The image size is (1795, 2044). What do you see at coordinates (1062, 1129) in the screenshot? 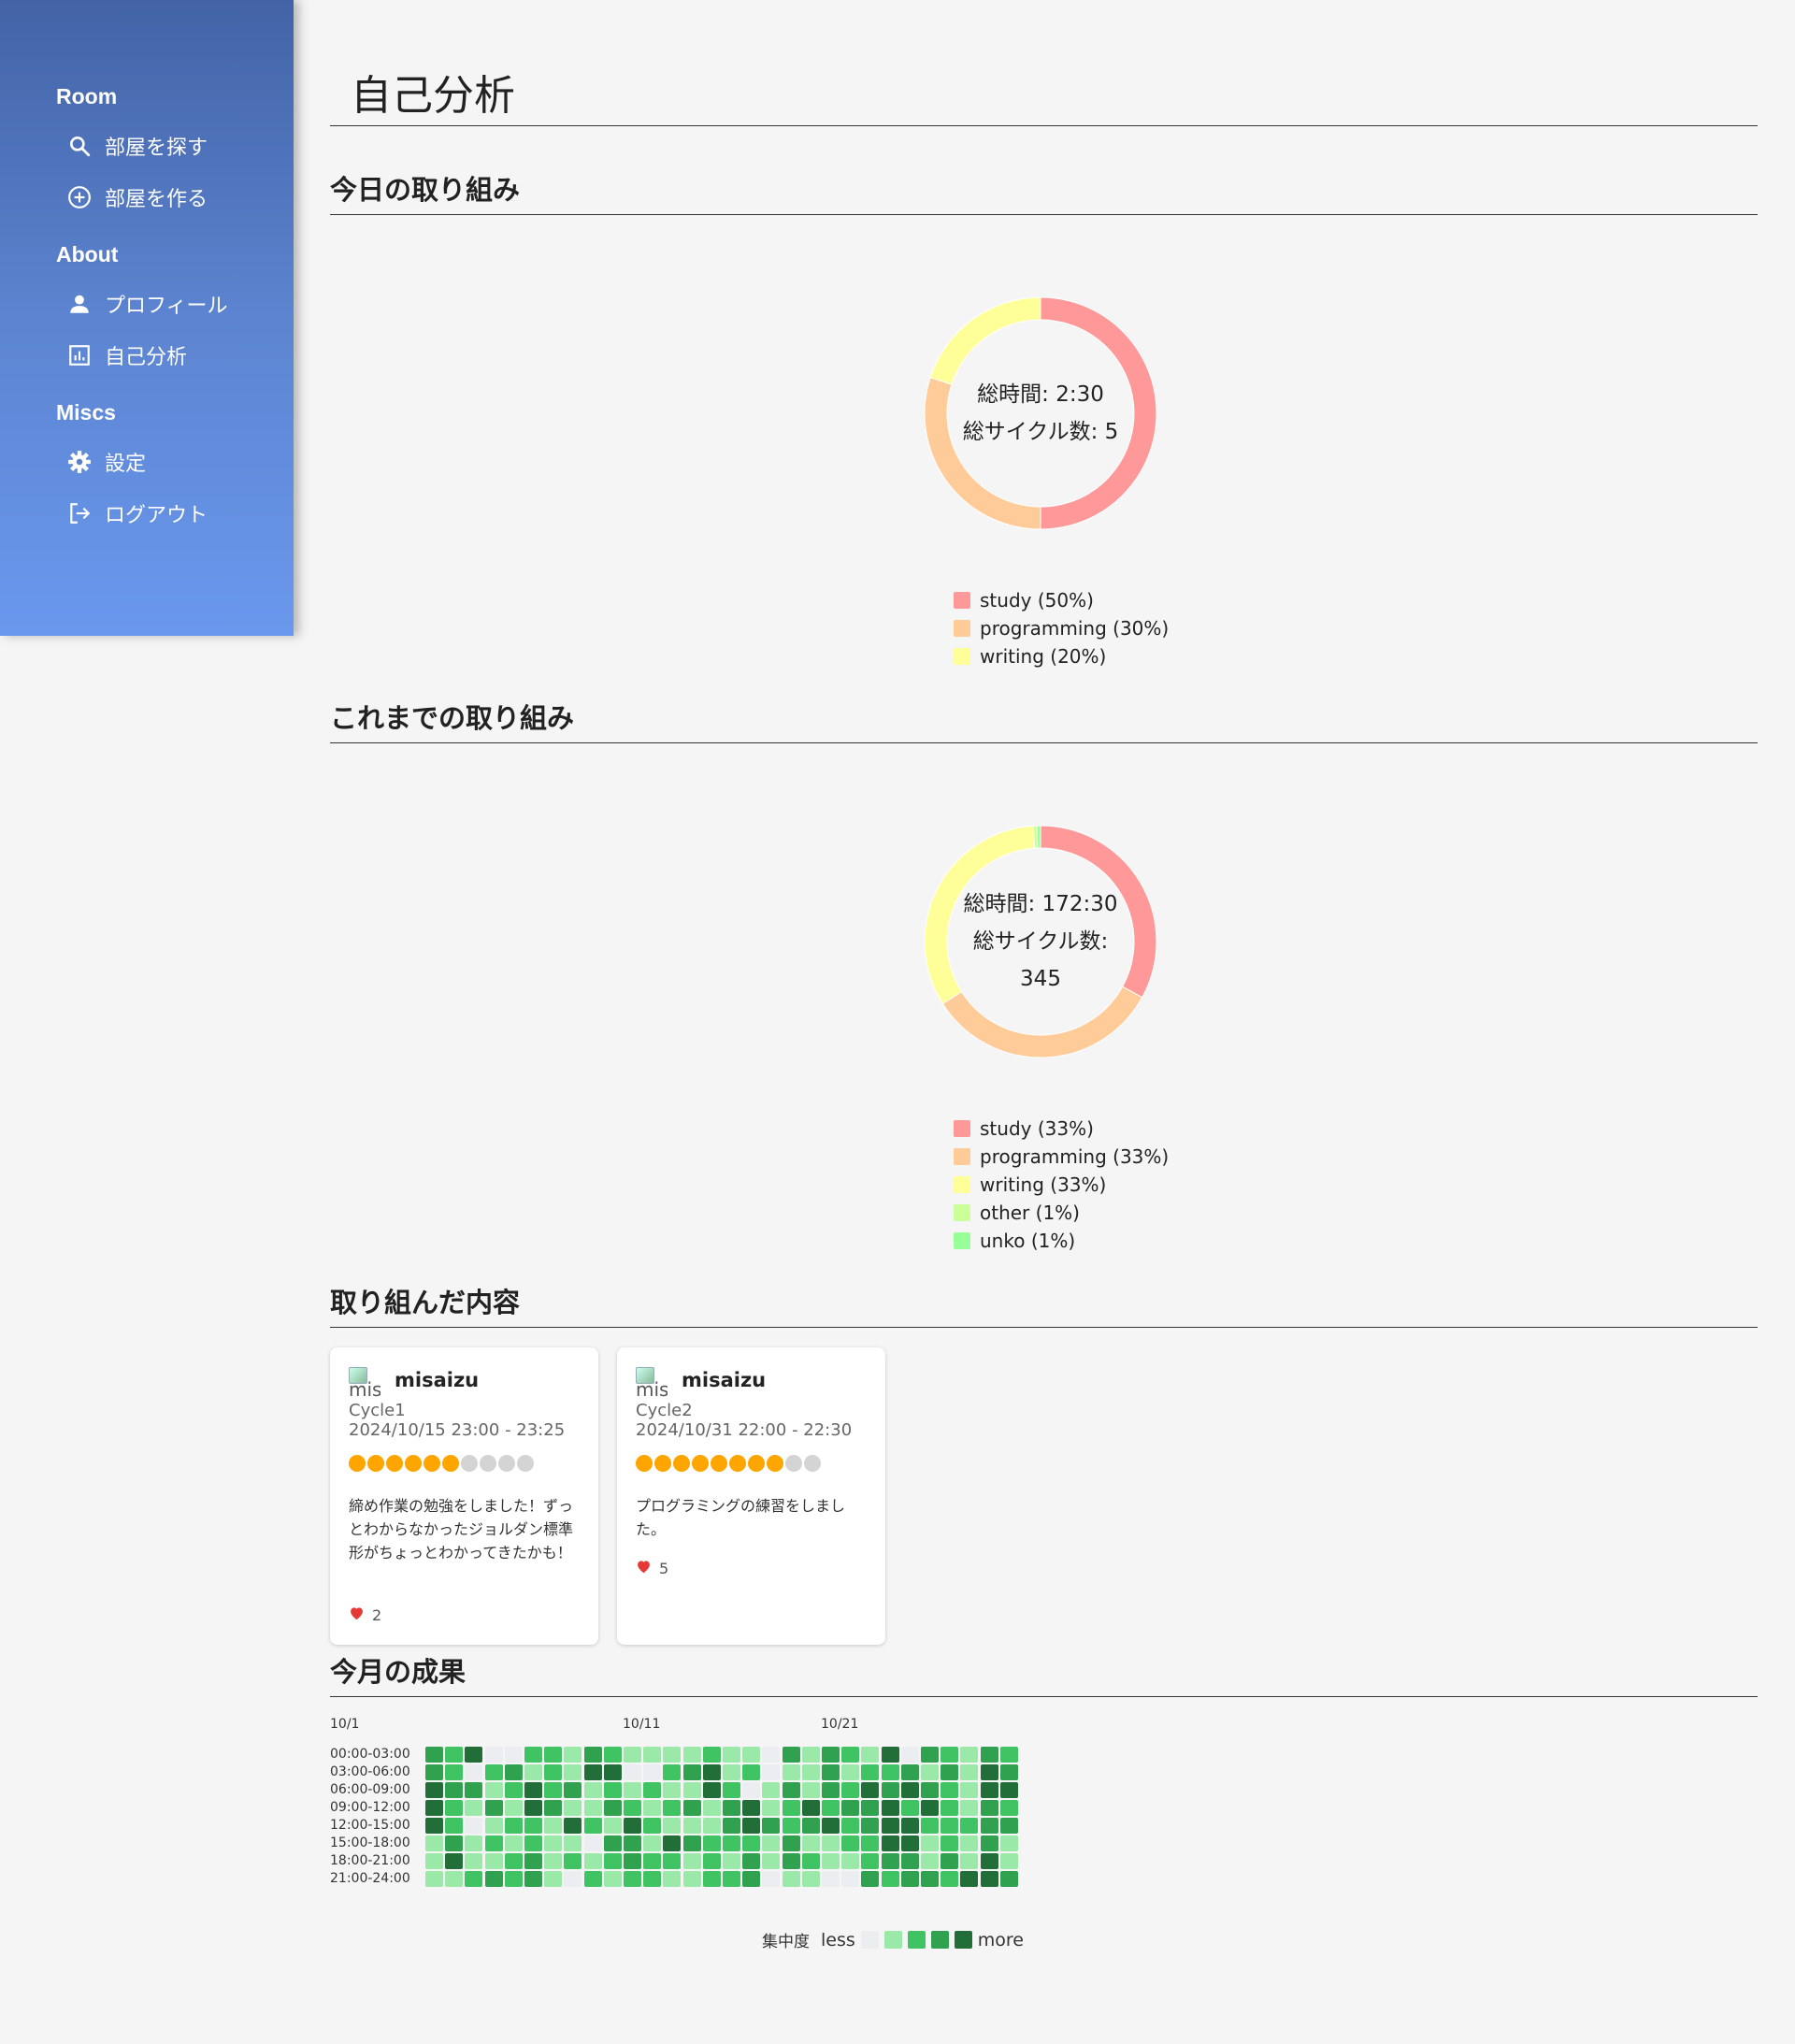
I see `legend-entry: study (33%)` at bounding box center [1062, 1129].